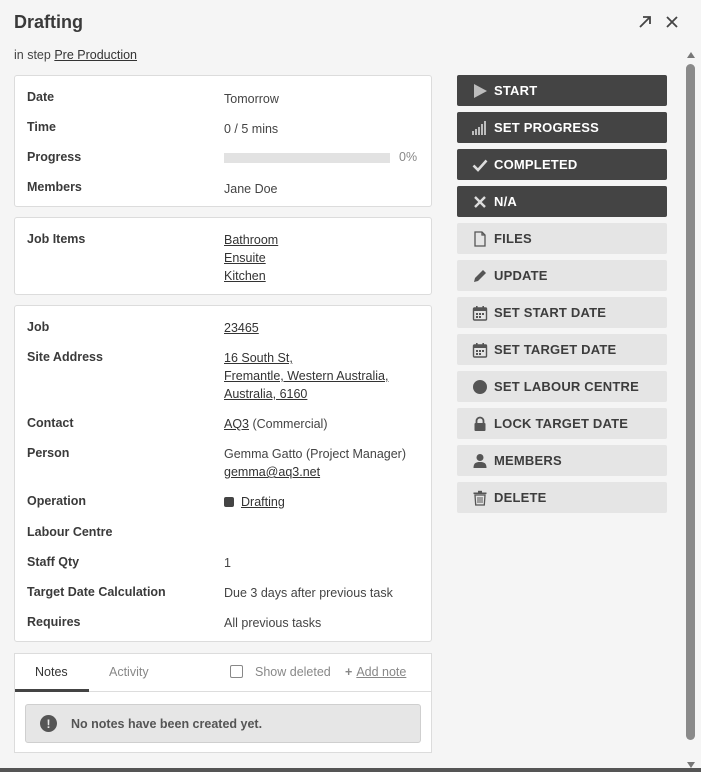 This screenshot has width=701, height=772. What do you see at coordinates (54, 622) in the screenshot?
I see `requires-label: Requires` at bounding box center [54, 622].